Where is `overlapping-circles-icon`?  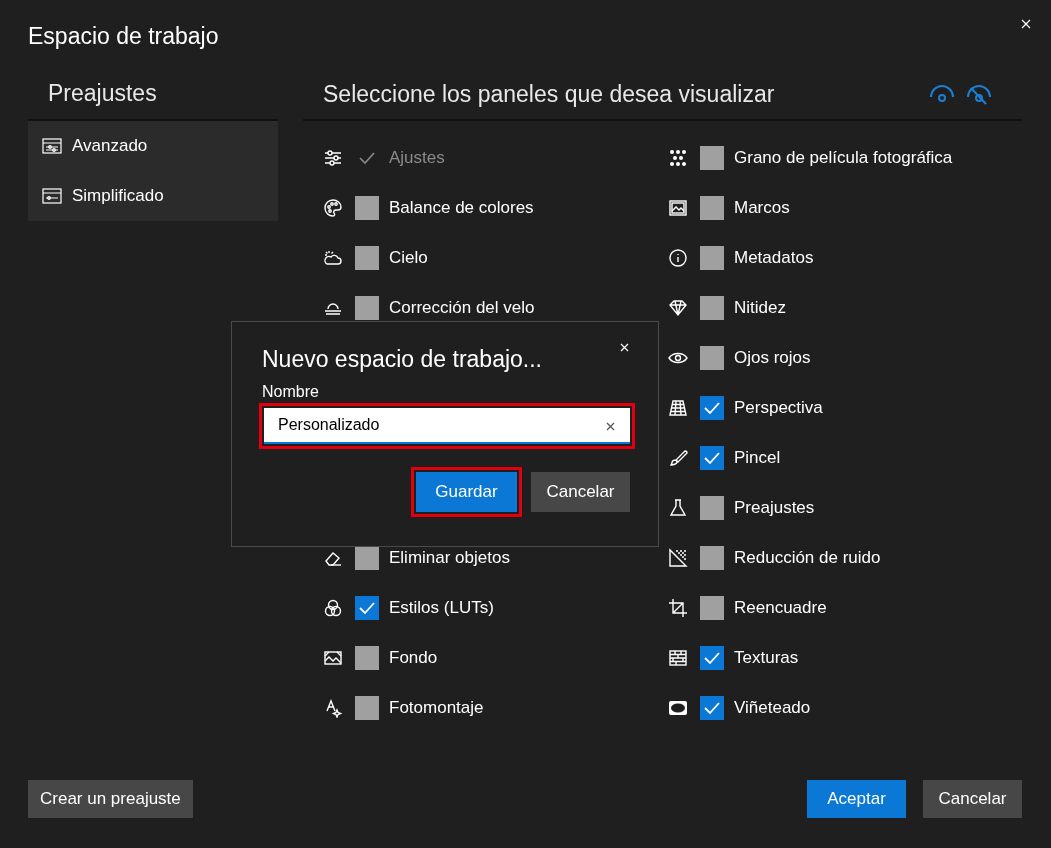
overlapping-circles-icon is located at coordinates (333, 608).